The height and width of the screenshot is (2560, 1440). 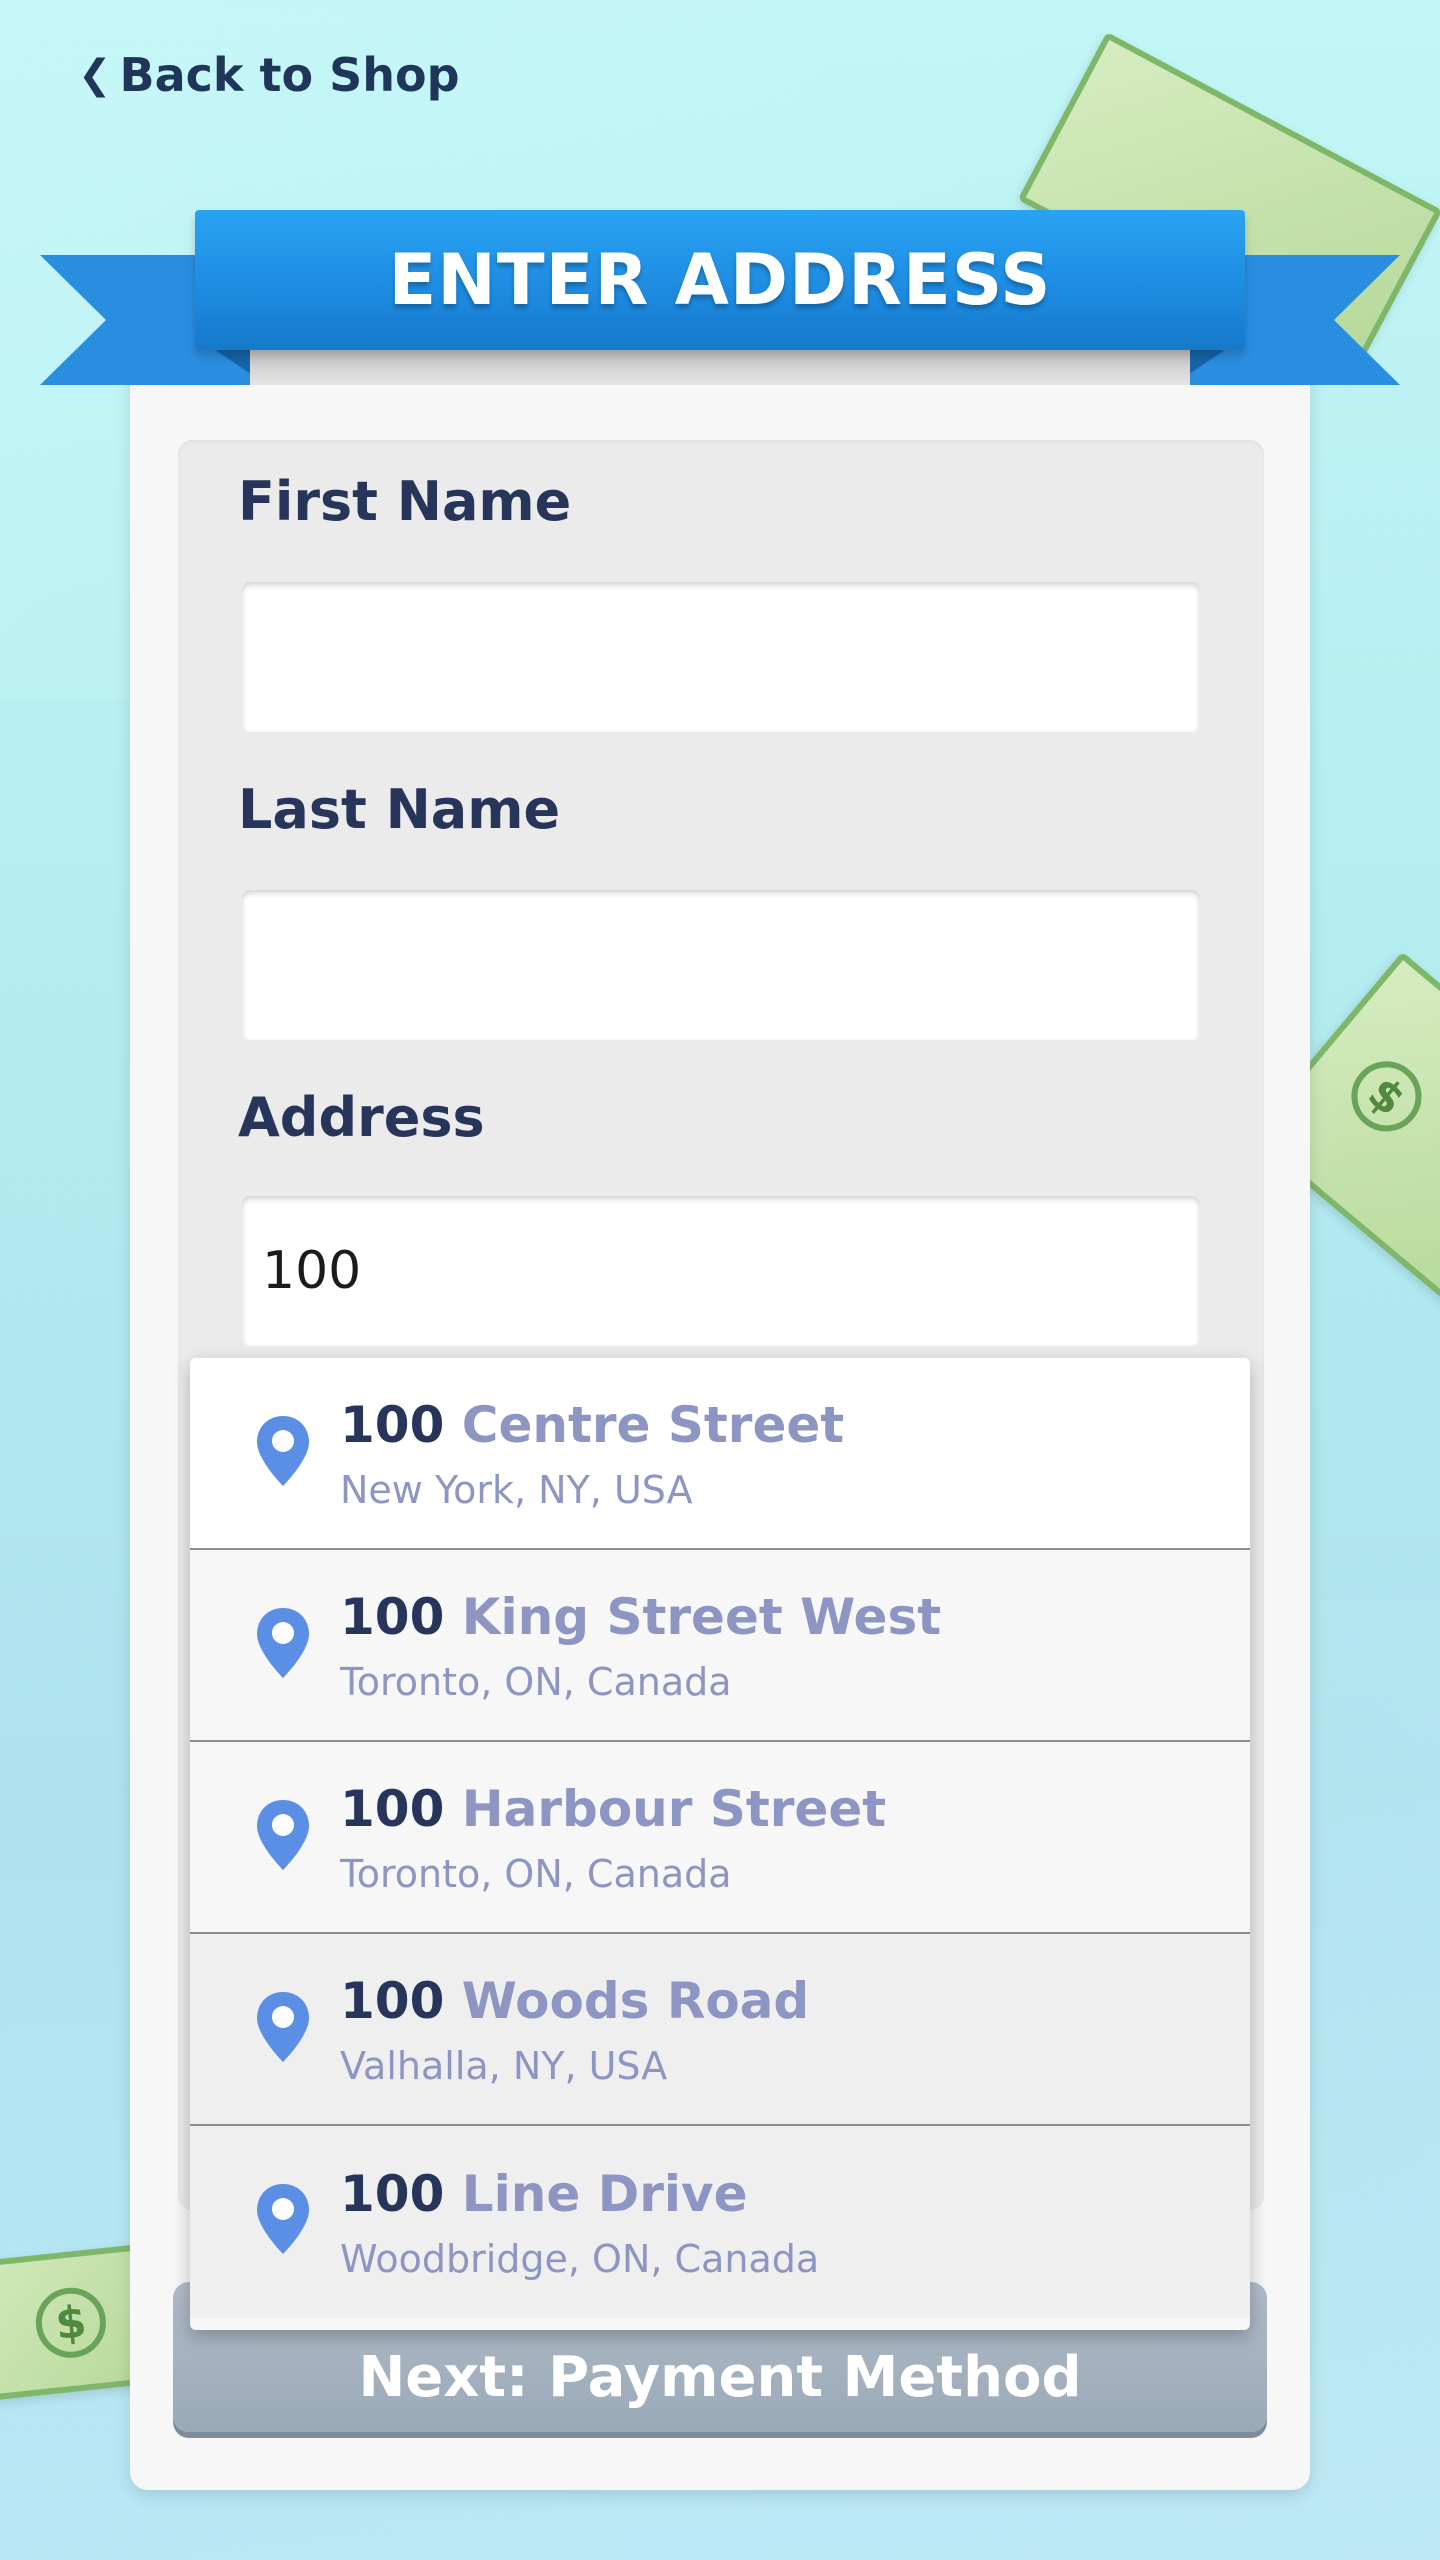 What do you see at coordinates (604, 2194) in the screenshot?
I see `suggestion-street: Line Drive` at bounding box center [604, 2194].